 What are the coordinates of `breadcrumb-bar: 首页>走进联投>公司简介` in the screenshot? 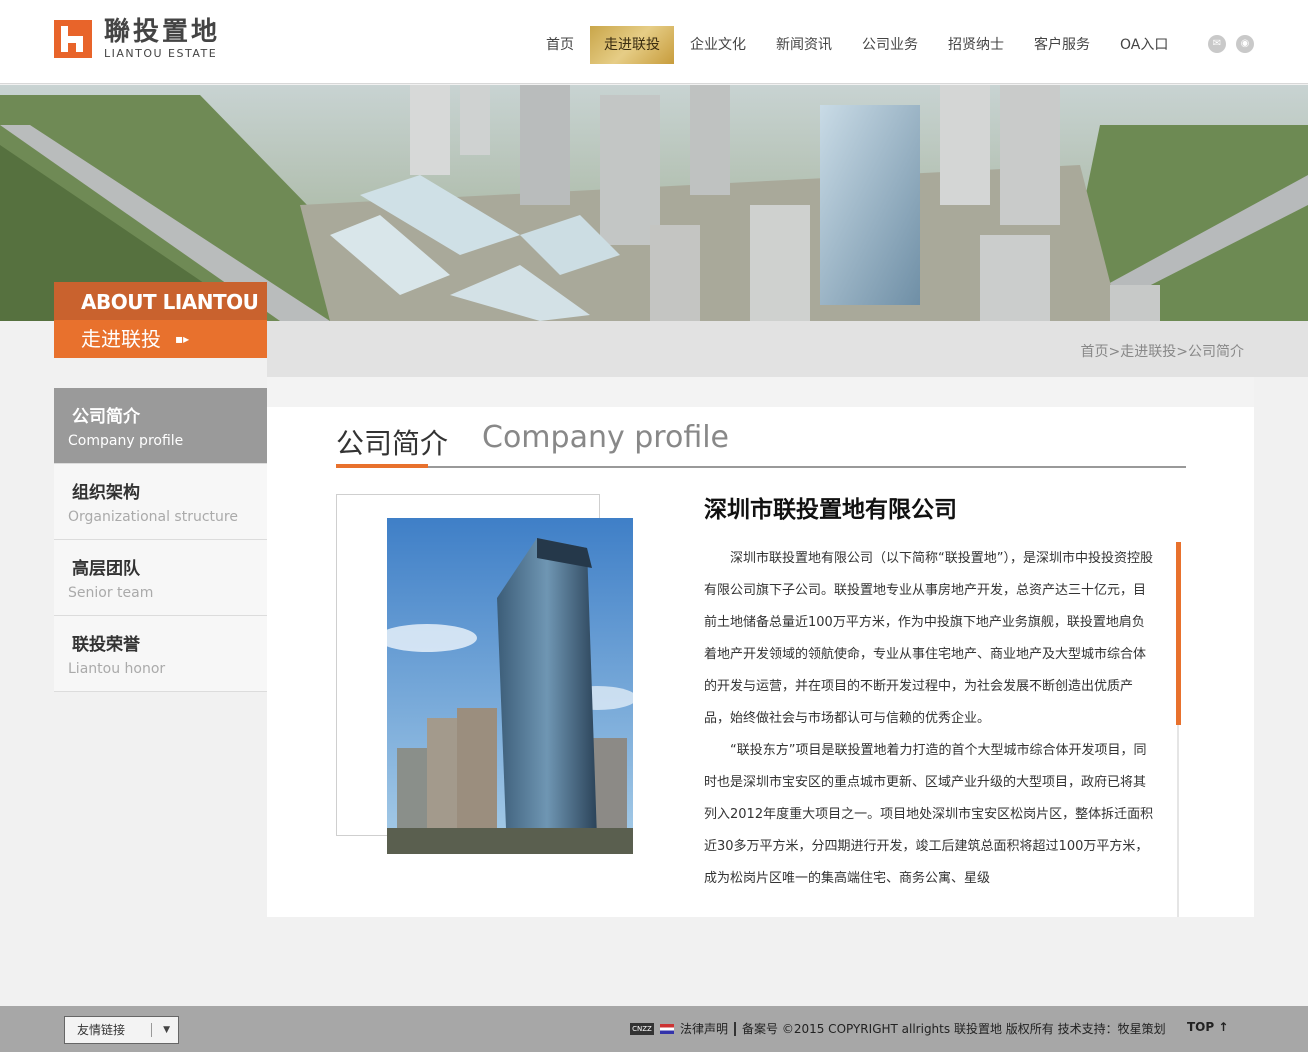 It's located at (787, 349).